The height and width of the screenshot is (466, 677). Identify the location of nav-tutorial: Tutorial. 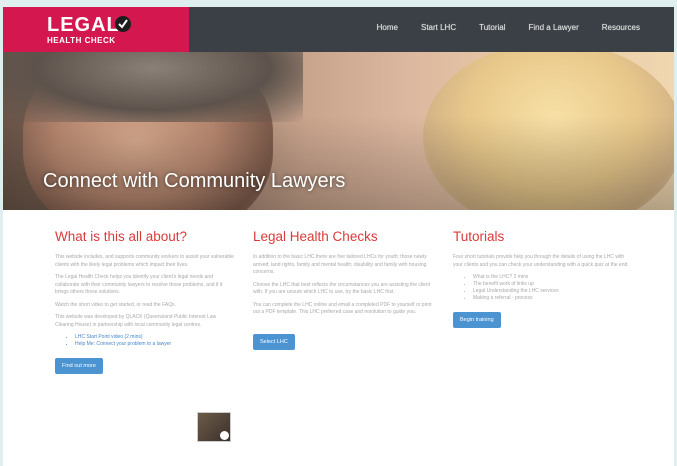
(492, 27).